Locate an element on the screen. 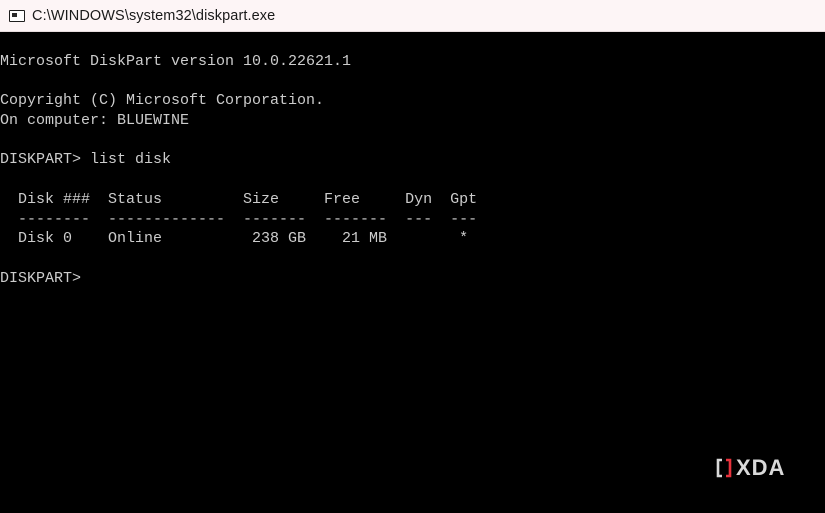 This screenshot has height=513, width=825. console-line: Microsoft DiskPart version 10.0.22621.1 is located at coordinates (176, 61).